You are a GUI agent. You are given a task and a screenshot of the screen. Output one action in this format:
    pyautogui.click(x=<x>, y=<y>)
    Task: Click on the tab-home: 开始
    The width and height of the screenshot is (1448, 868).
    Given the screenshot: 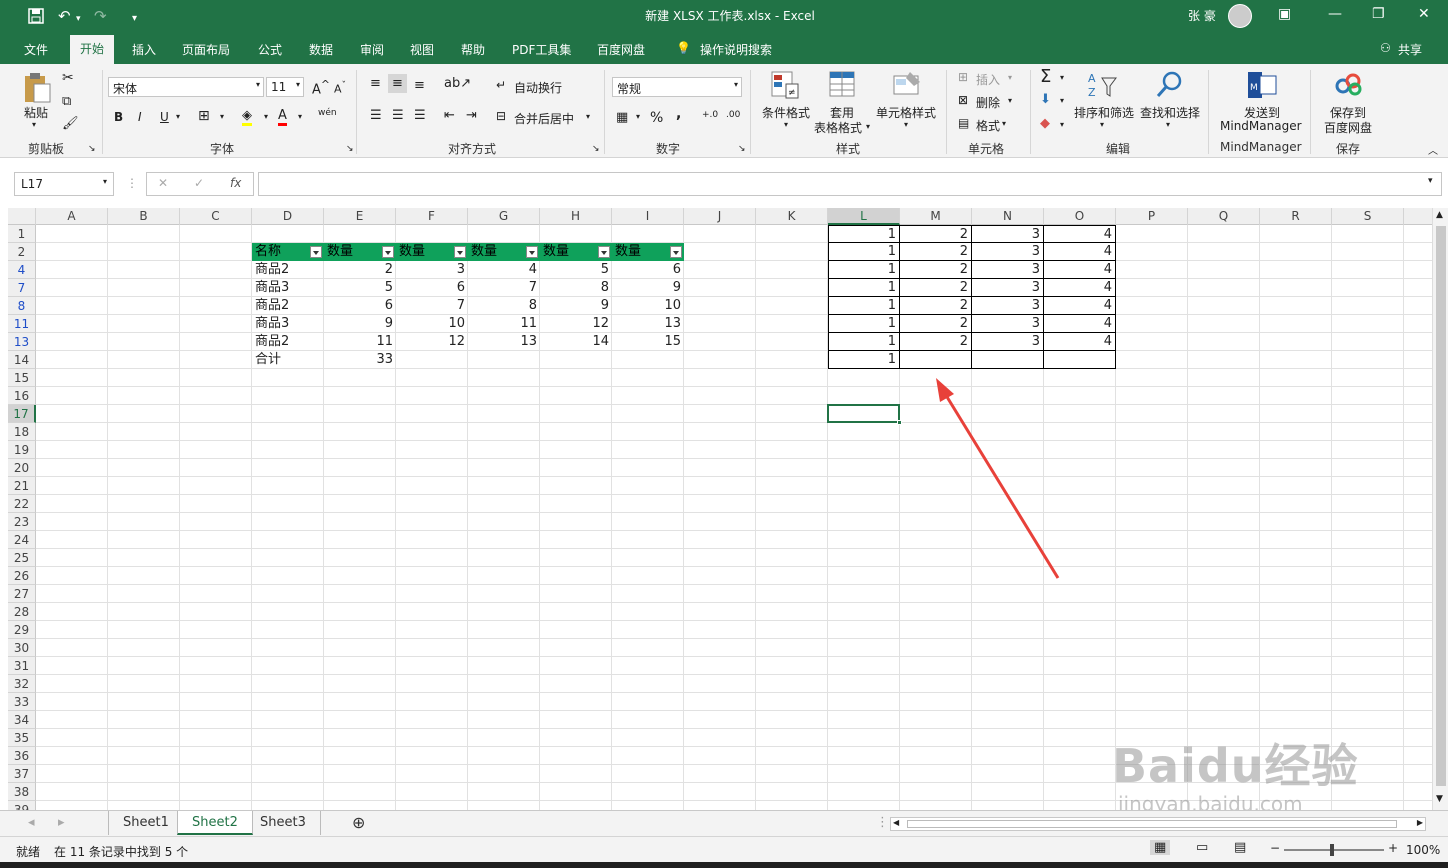 What is the action you would take?
    pyautogui.click(x=92, y=49)
    